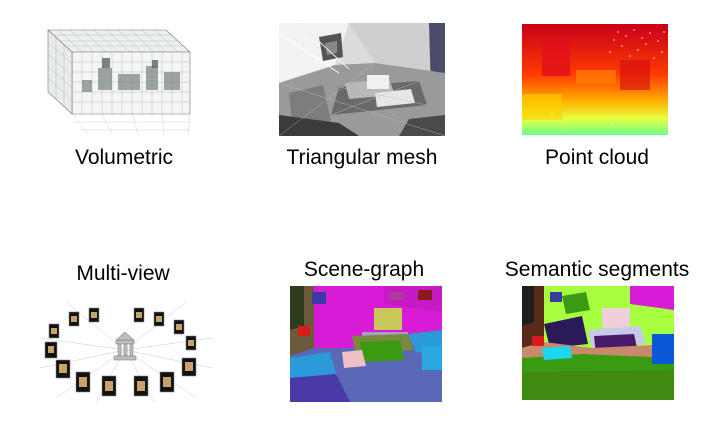 The height and width of the screenshot is (448, 726). Describe the element at coordinates (118, 81) in the screenshot. I see `volumetric-image` at that location.